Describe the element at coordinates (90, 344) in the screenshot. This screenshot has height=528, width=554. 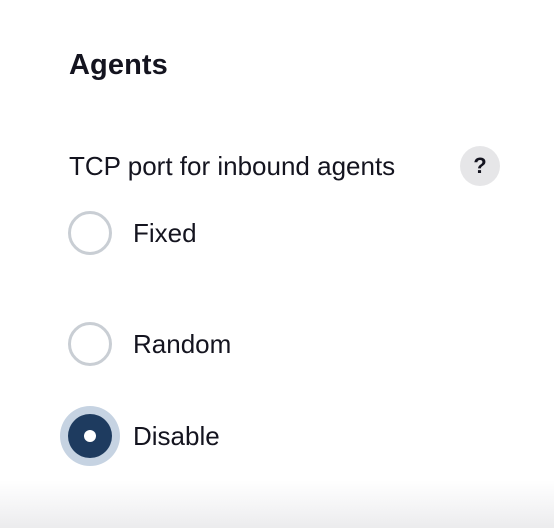
I see `radio-random` at that location.